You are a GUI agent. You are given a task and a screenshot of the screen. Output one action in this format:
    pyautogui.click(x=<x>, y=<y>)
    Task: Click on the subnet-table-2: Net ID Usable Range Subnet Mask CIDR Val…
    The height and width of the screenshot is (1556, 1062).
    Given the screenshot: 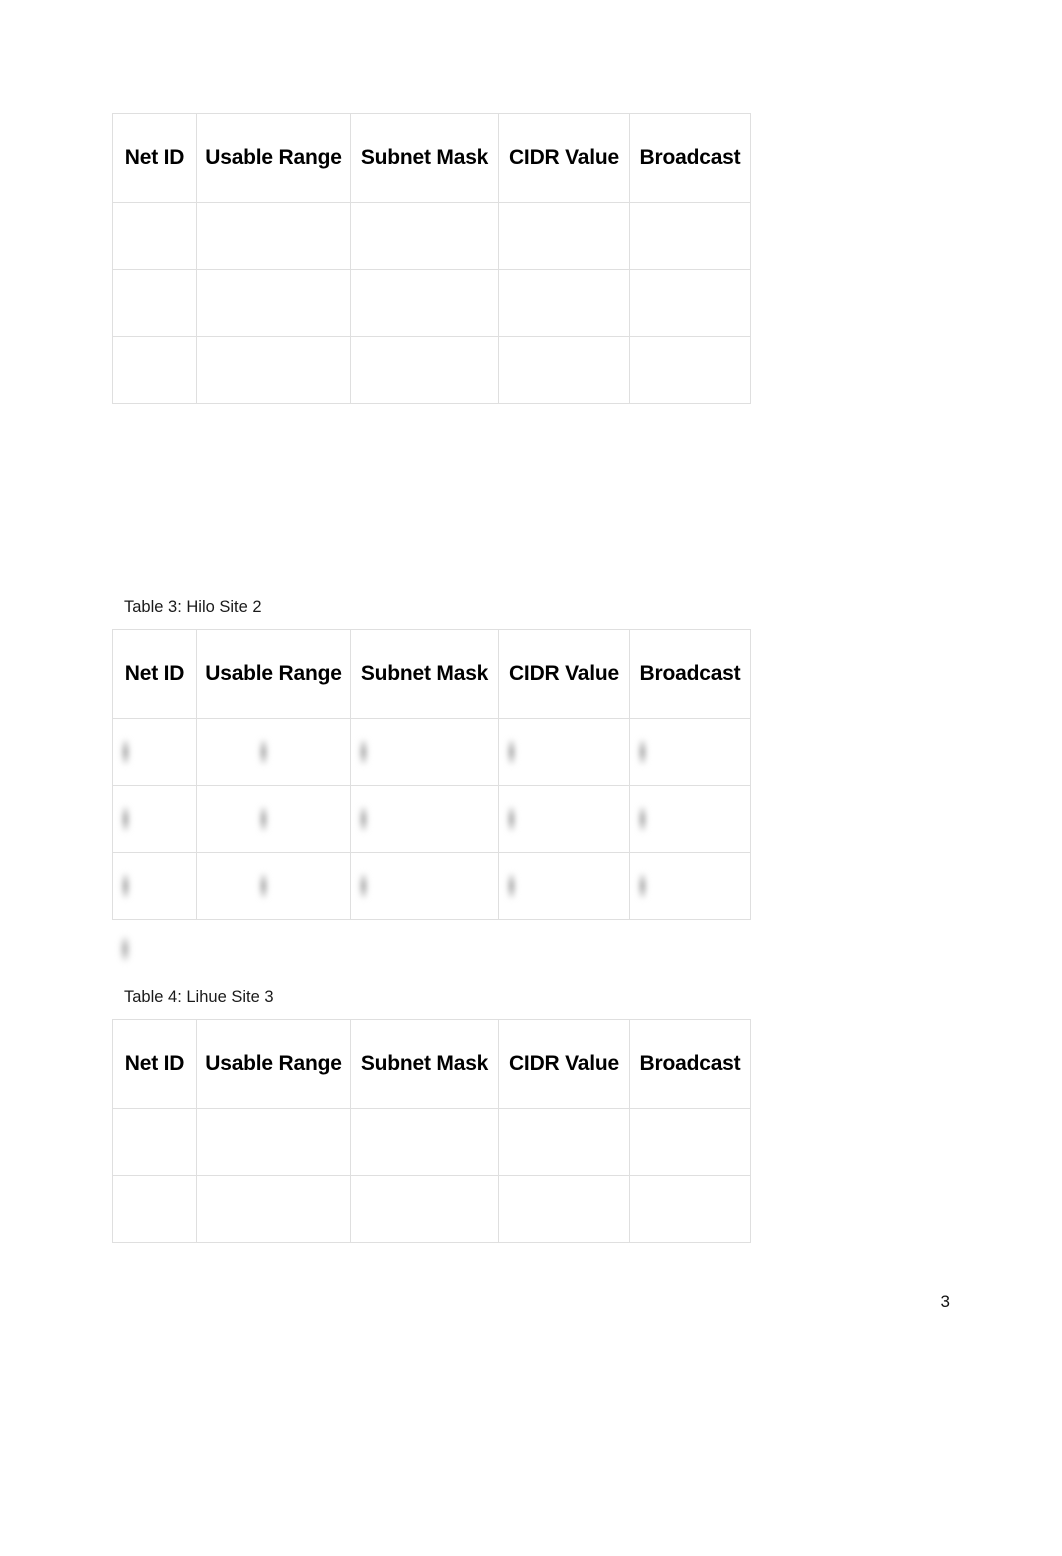 What is the action you would take?
    pyautogui.click(x=431, y=258)
    